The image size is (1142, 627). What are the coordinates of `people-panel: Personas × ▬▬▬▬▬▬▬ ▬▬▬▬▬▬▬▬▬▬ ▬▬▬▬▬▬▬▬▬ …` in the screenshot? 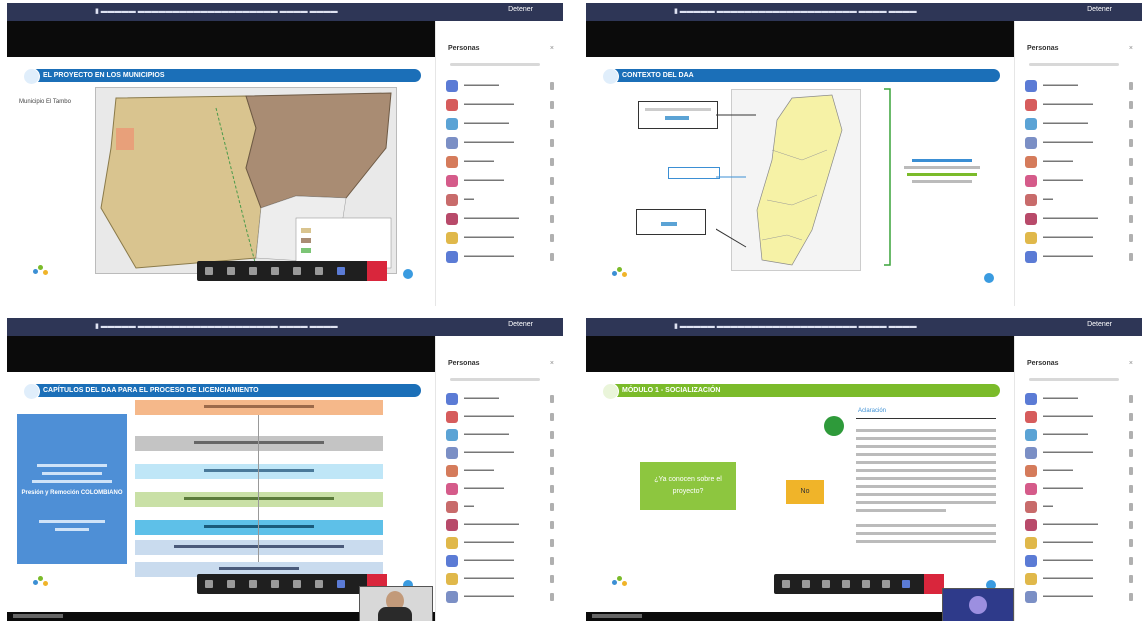 It's located at (1078, 478).